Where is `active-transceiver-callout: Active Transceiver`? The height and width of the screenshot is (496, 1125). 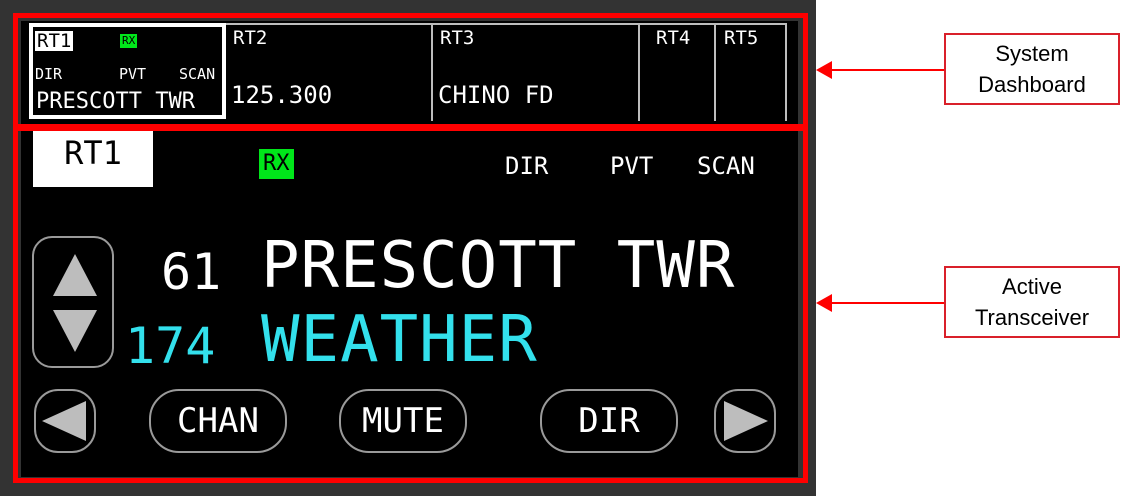 active-transceiver-callout: Active Transceiver is located at coordinates (1032, 302).